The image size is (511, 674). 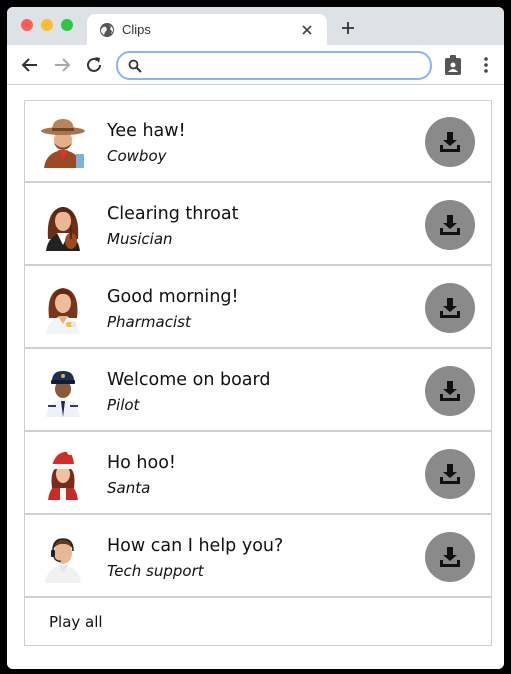 What do you see at coordinates (63, 394) in the screenshot?
I see `pilot-avatar` at bounding box center [63, 394].